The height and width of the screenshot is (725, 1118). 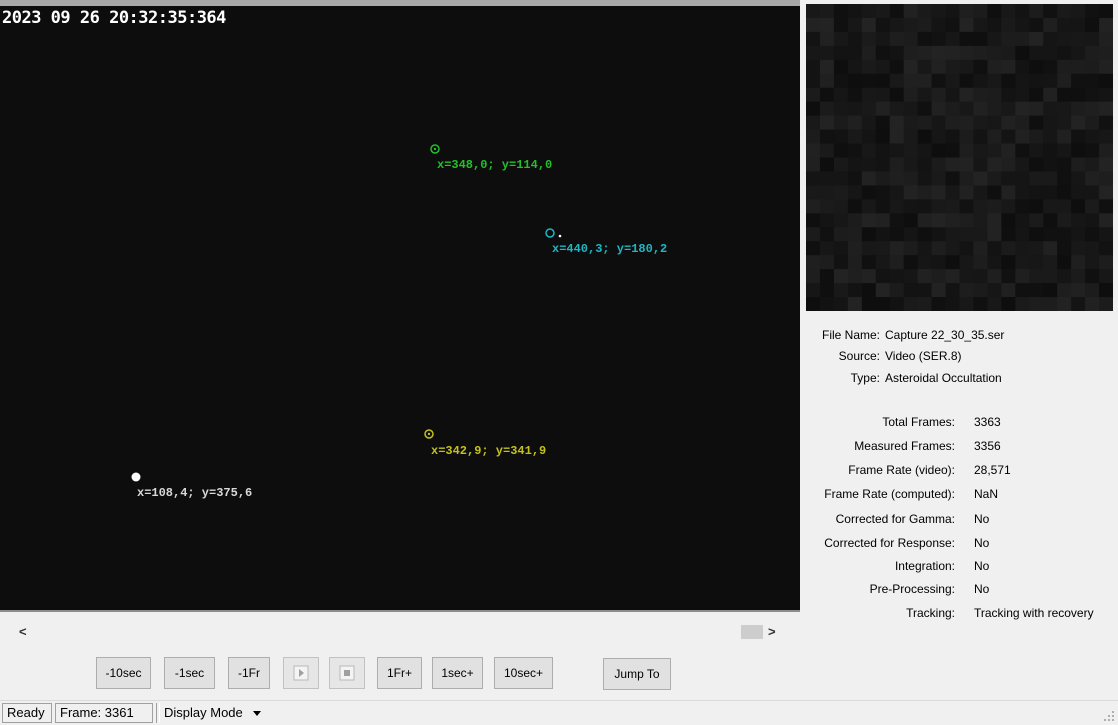 I want to click on play-icon, so click(x=301, y=673).